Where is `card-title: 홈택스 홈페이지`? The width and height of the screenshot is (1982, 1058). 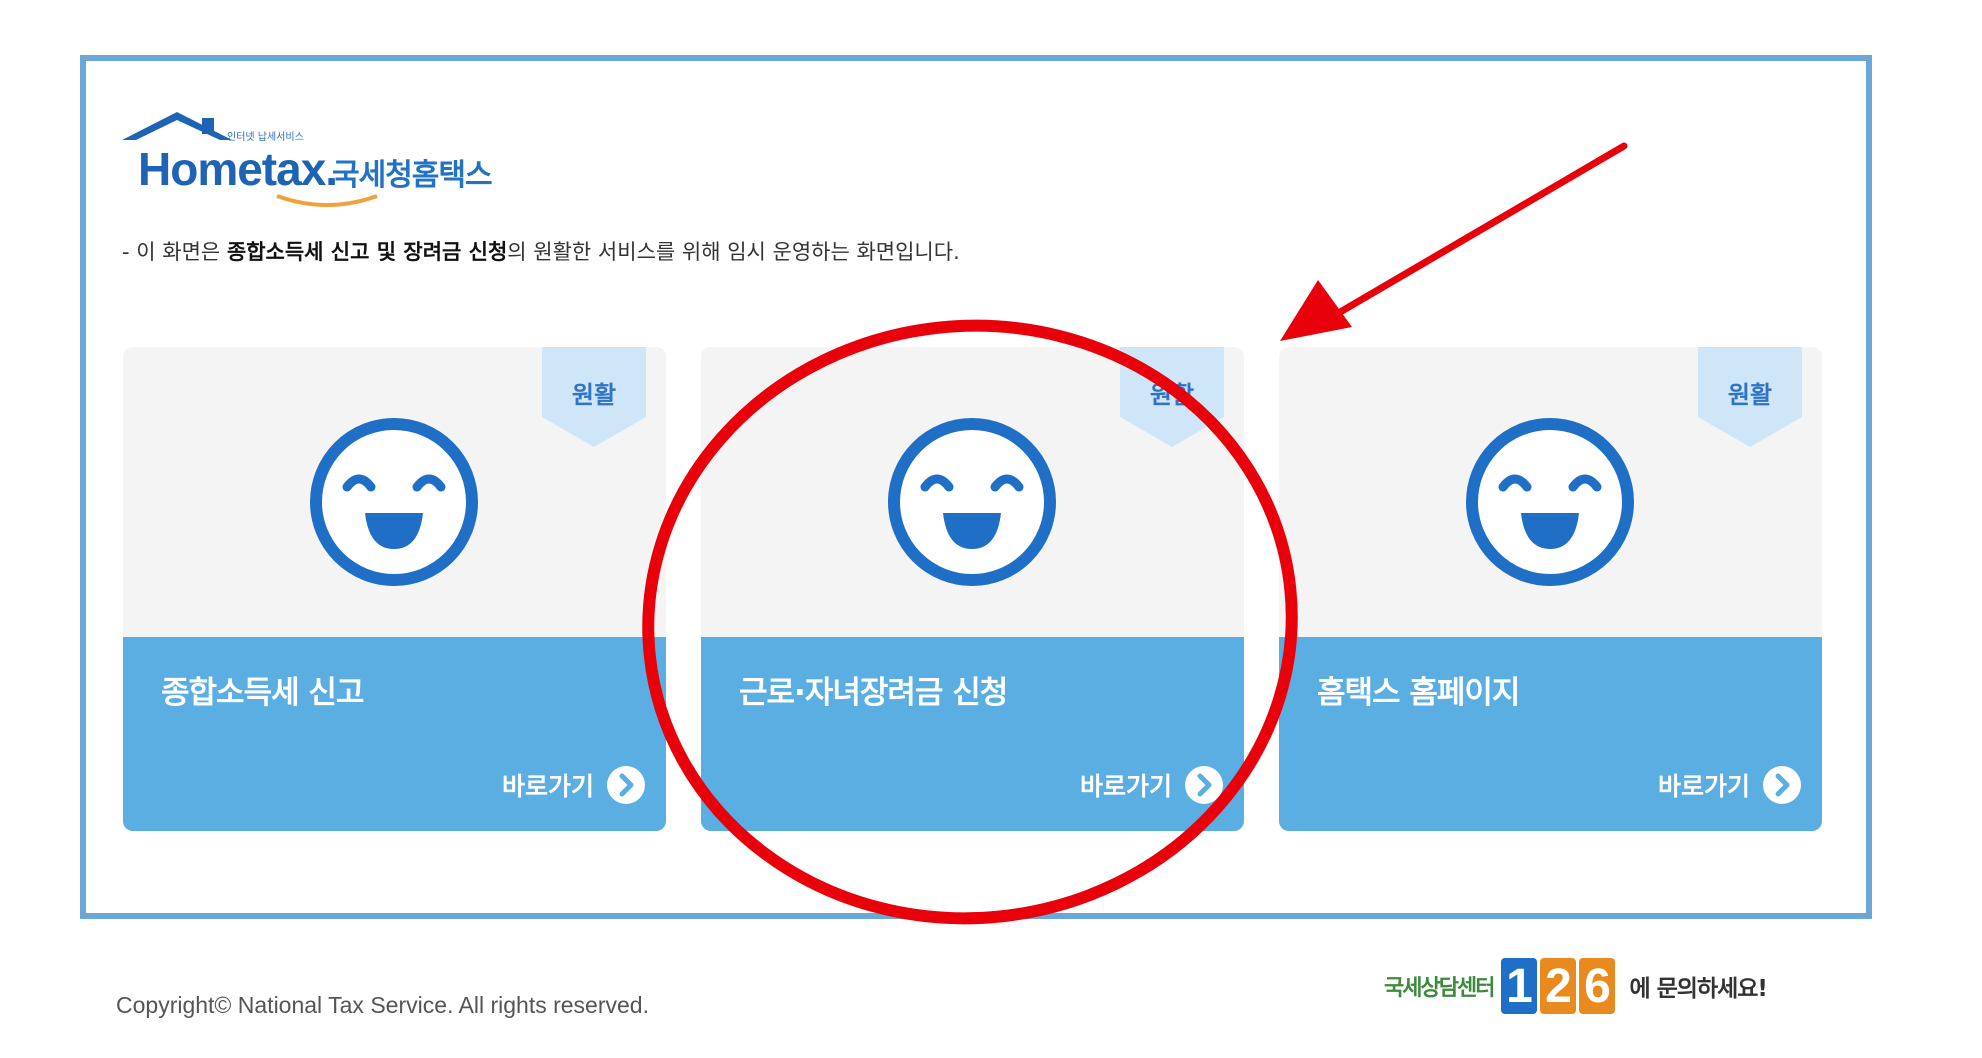 card-title: 홈택스 홈페이지 is located at coordinates (1418, 693).